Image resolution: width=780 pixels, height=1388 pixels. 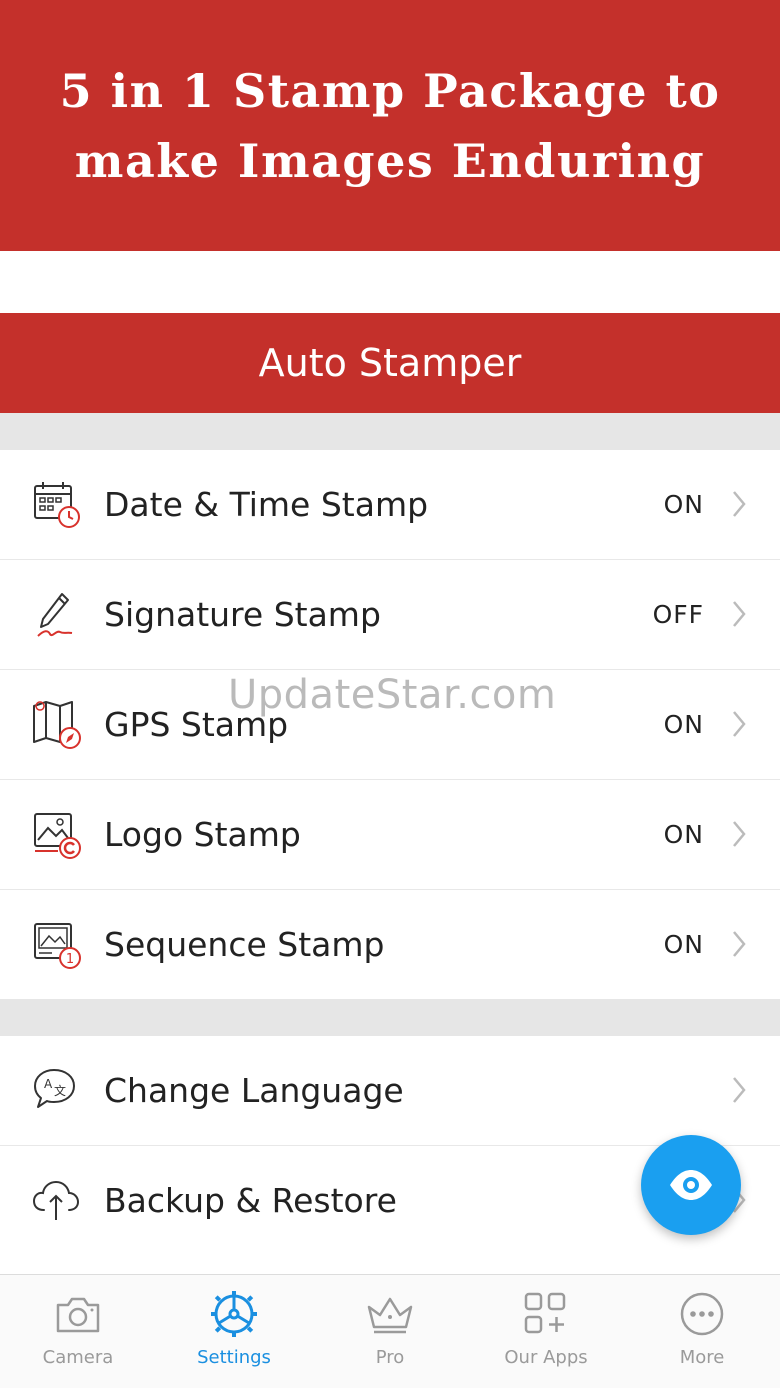 What do you see at coordinates (70, 959) in the screenshot?
I see `svg-text: 1` at bounding box center [70, 959].